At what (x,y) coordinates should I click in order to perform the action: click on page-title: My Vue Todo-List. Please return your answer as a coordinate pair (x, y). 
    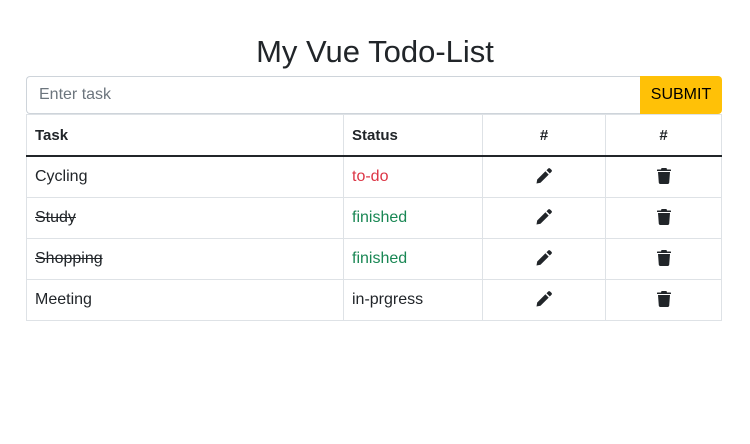
    Looking at the image, I should click on (375, 51).